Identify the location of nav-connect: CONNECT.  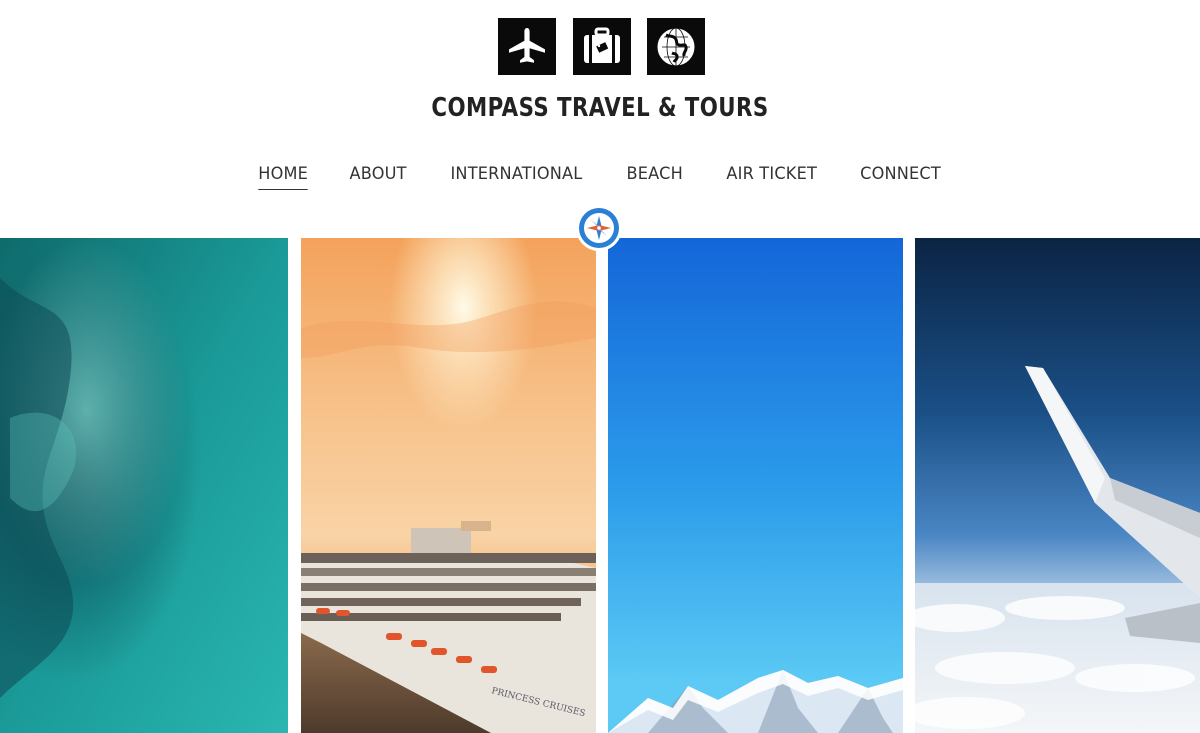
(900, 176).